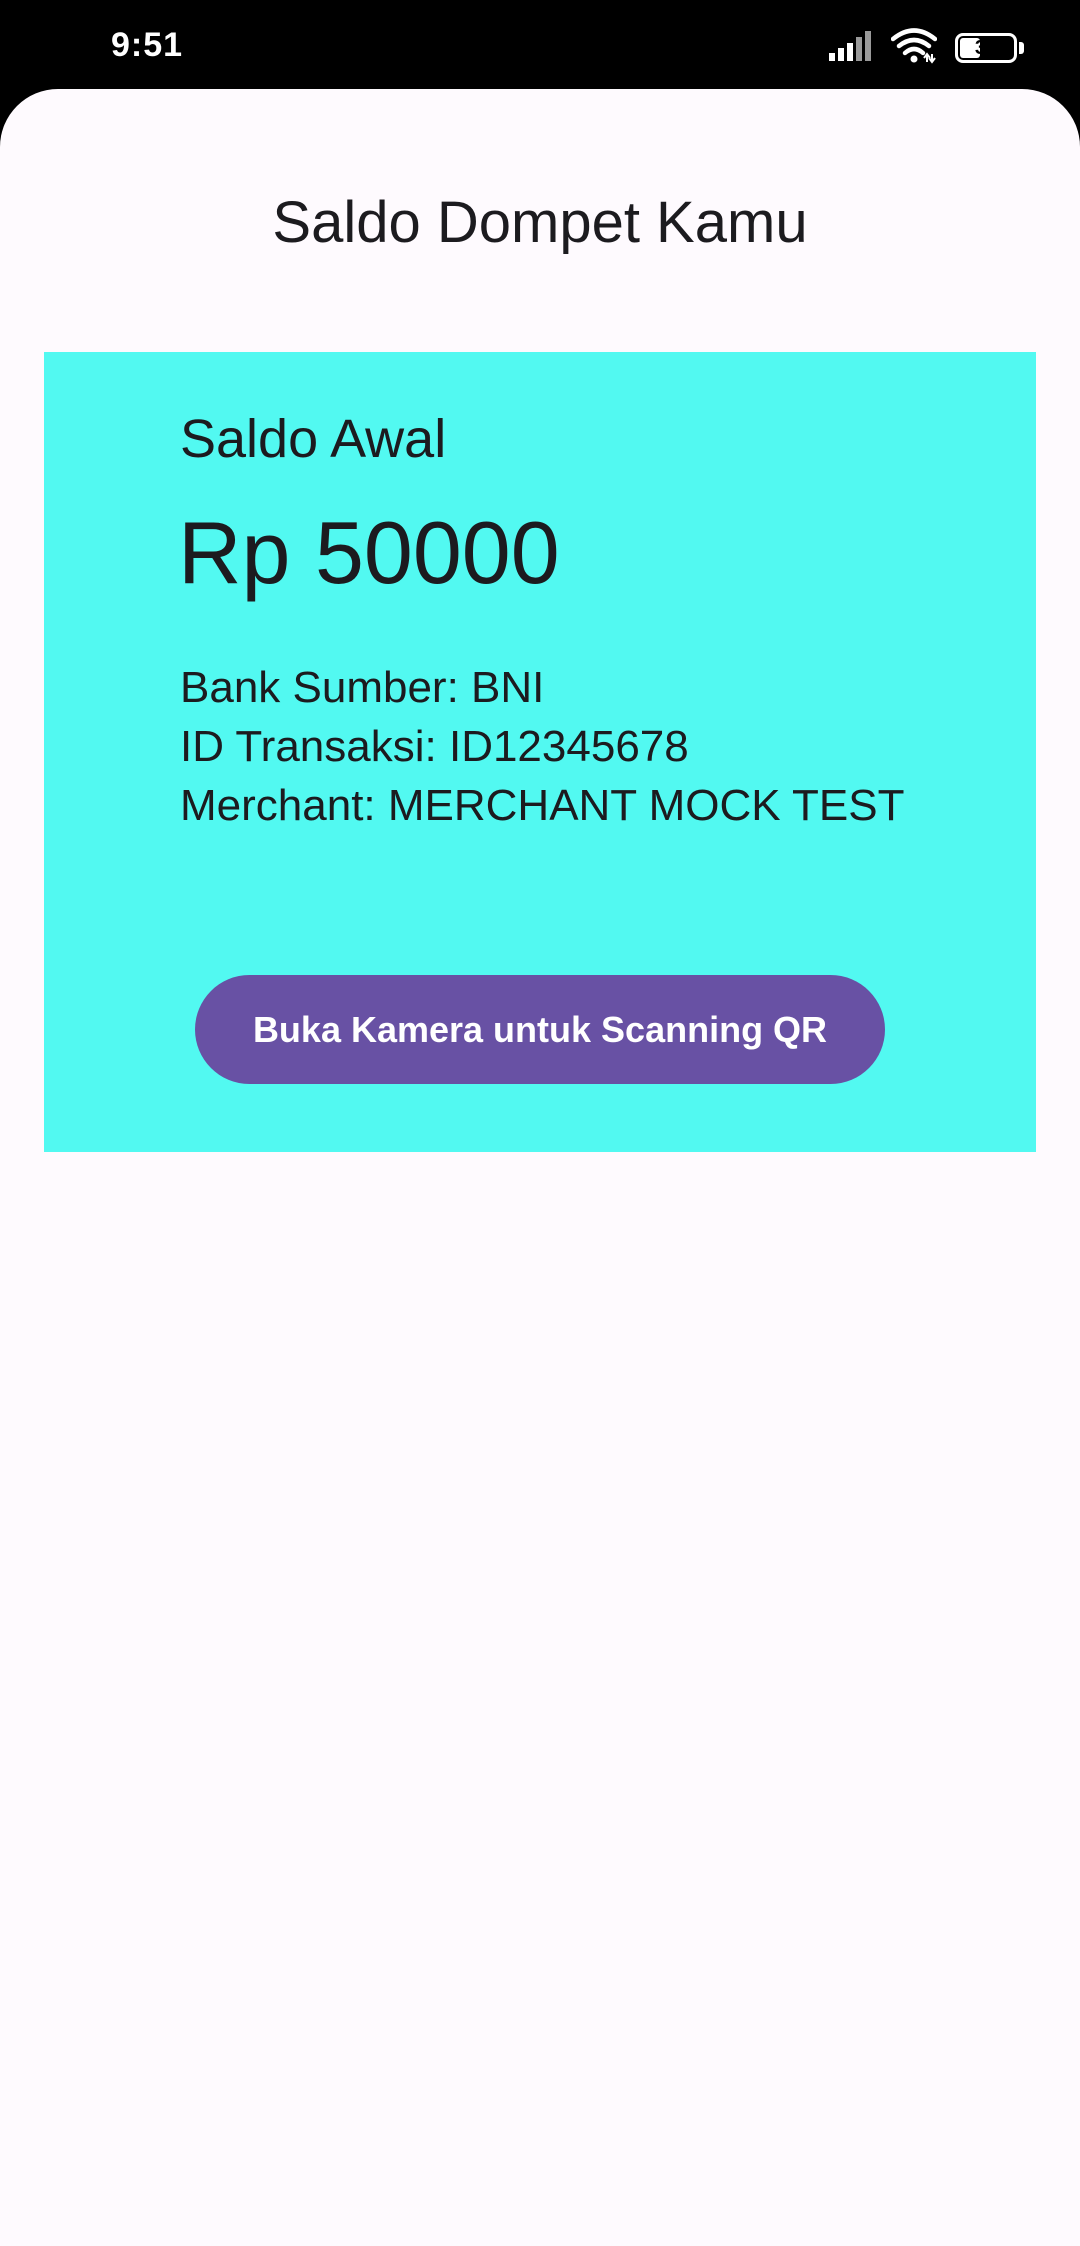 The height and width of the screenshot is (2246, 1080). I want to click on battery-level: 39, so click(986, 47).